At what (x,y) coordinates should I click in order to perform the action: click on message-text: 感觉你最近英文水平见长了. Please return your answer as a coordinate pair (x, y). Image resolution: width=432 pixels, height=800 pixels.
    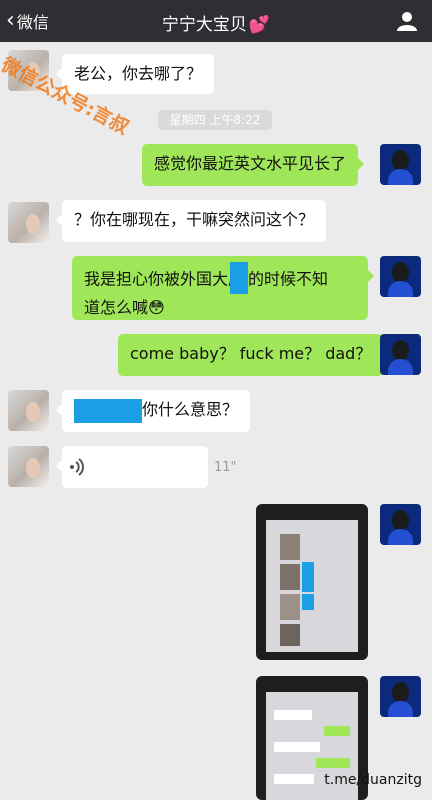
    Looking at the image, I should click on (250, 163).